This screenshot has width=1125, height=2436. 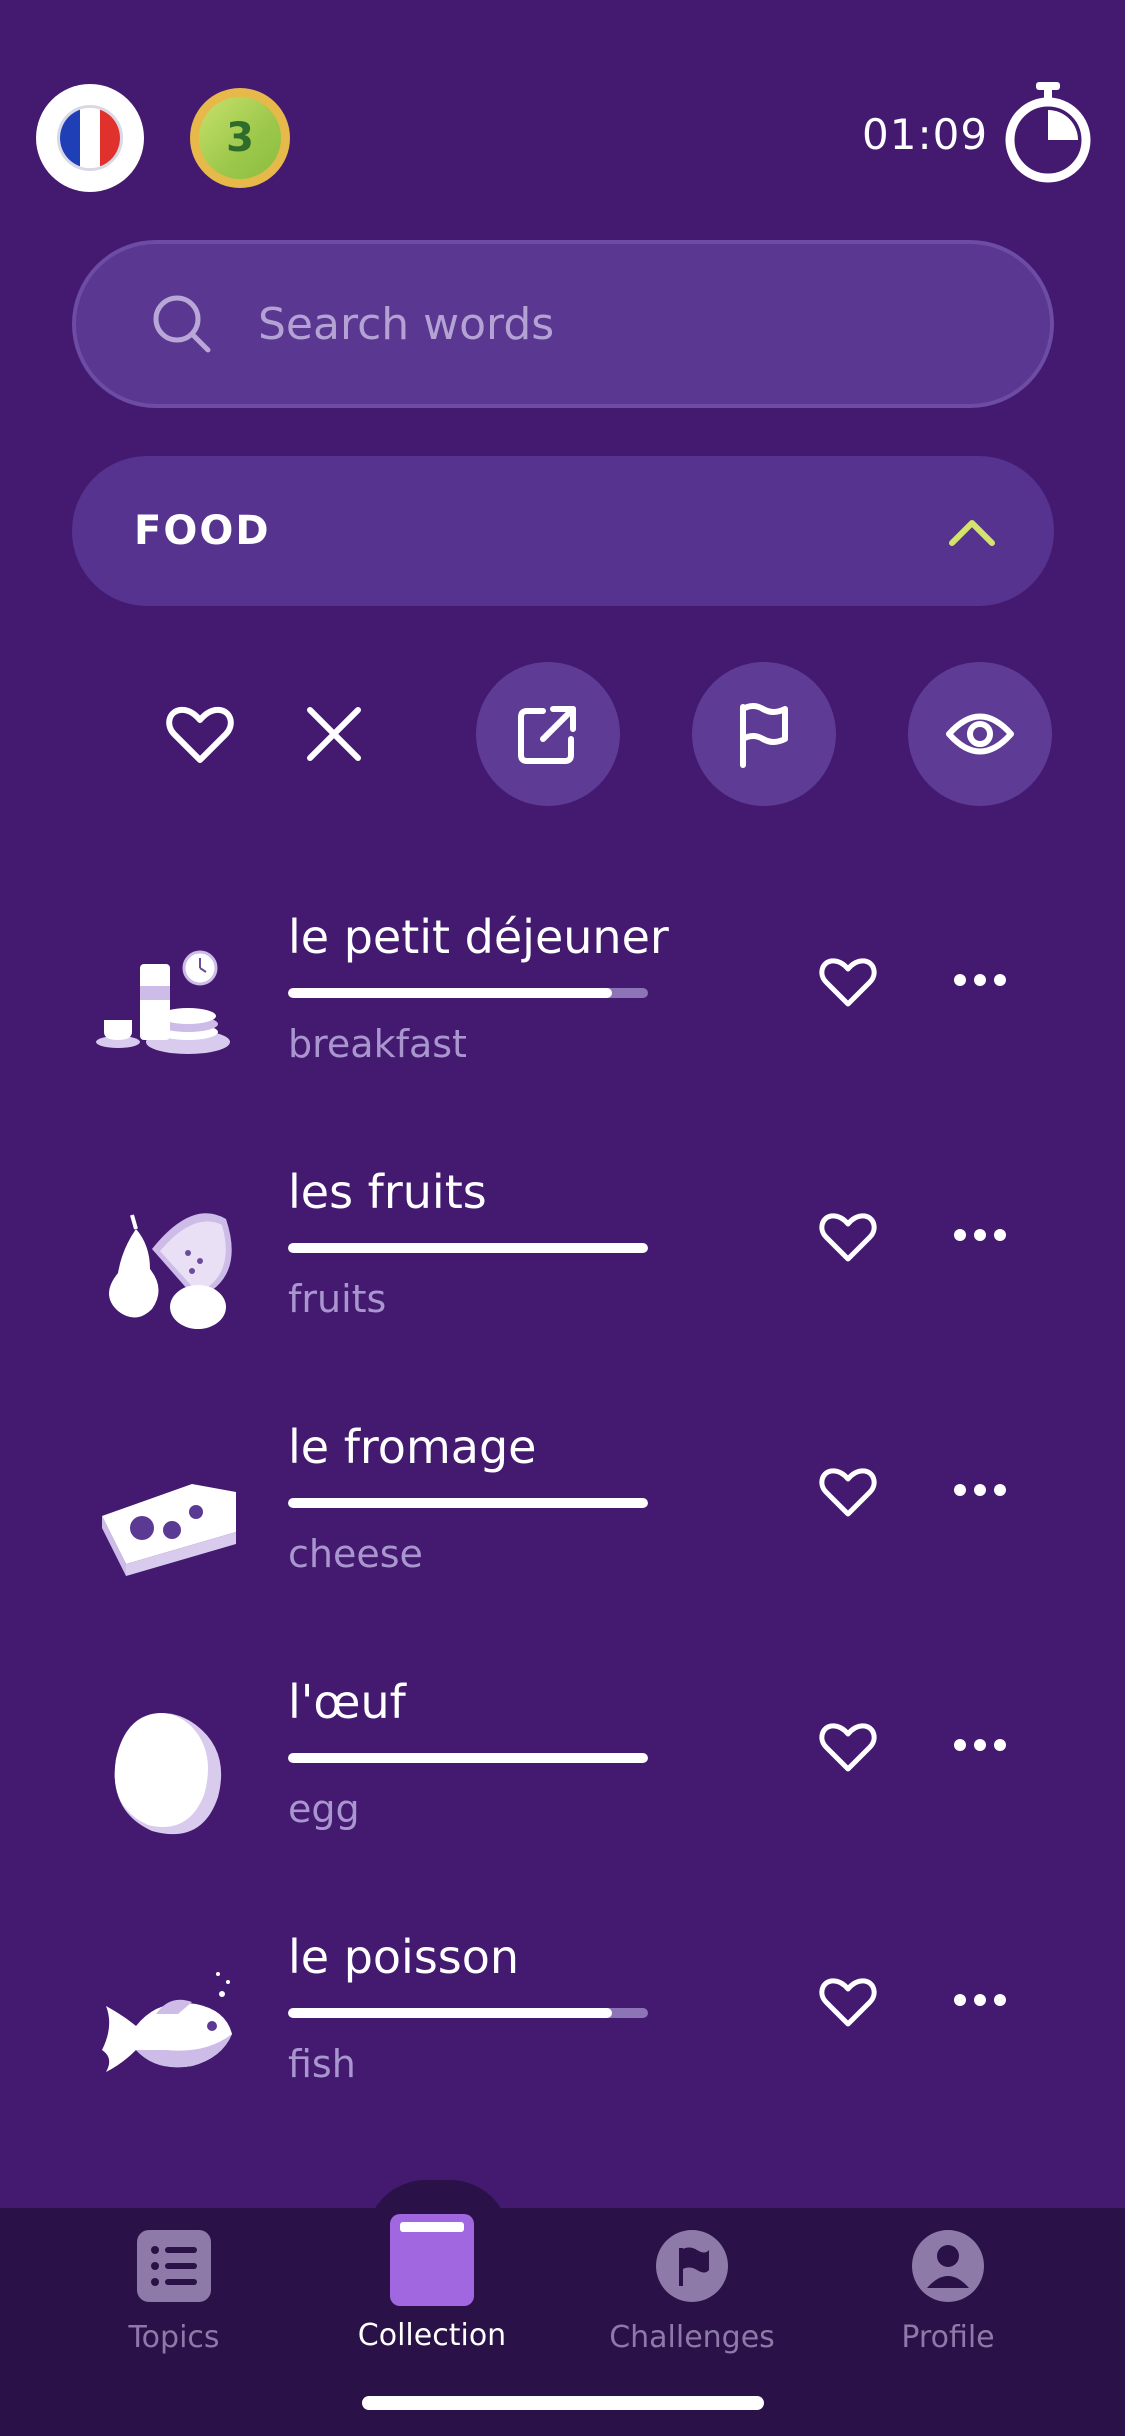 I want to click on word-translation: breakfast, so click(x=377, y=1044).